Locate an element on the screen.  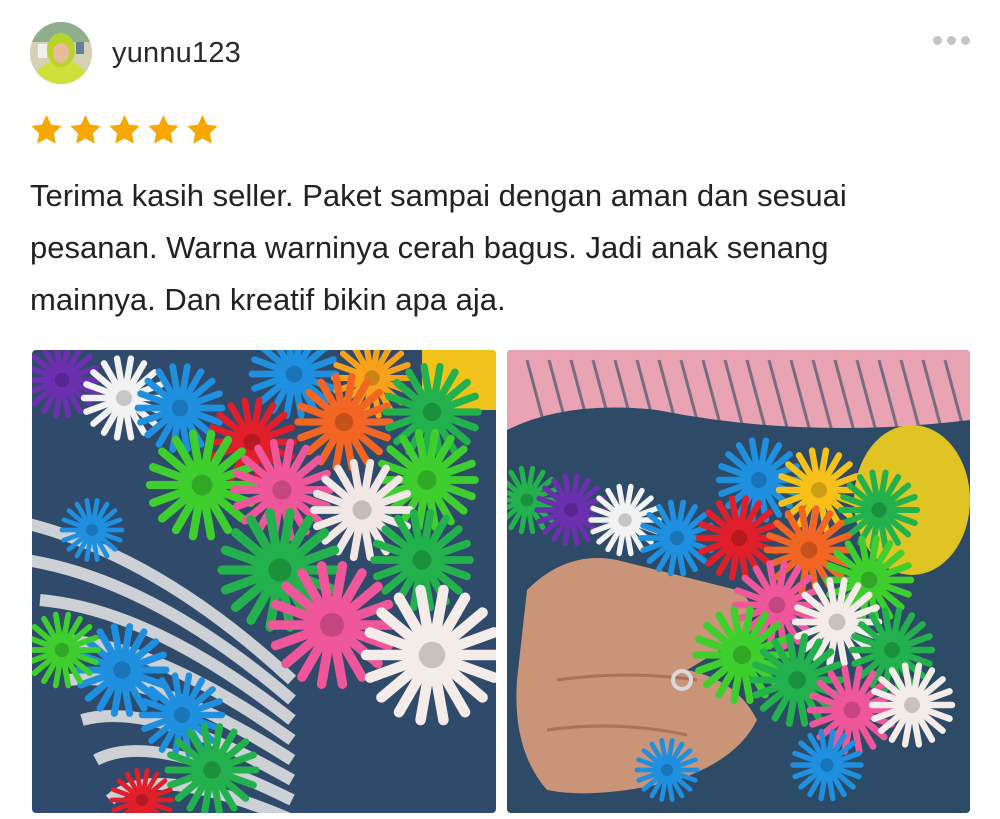
more-options-icon is located at coordinates (951, 40).